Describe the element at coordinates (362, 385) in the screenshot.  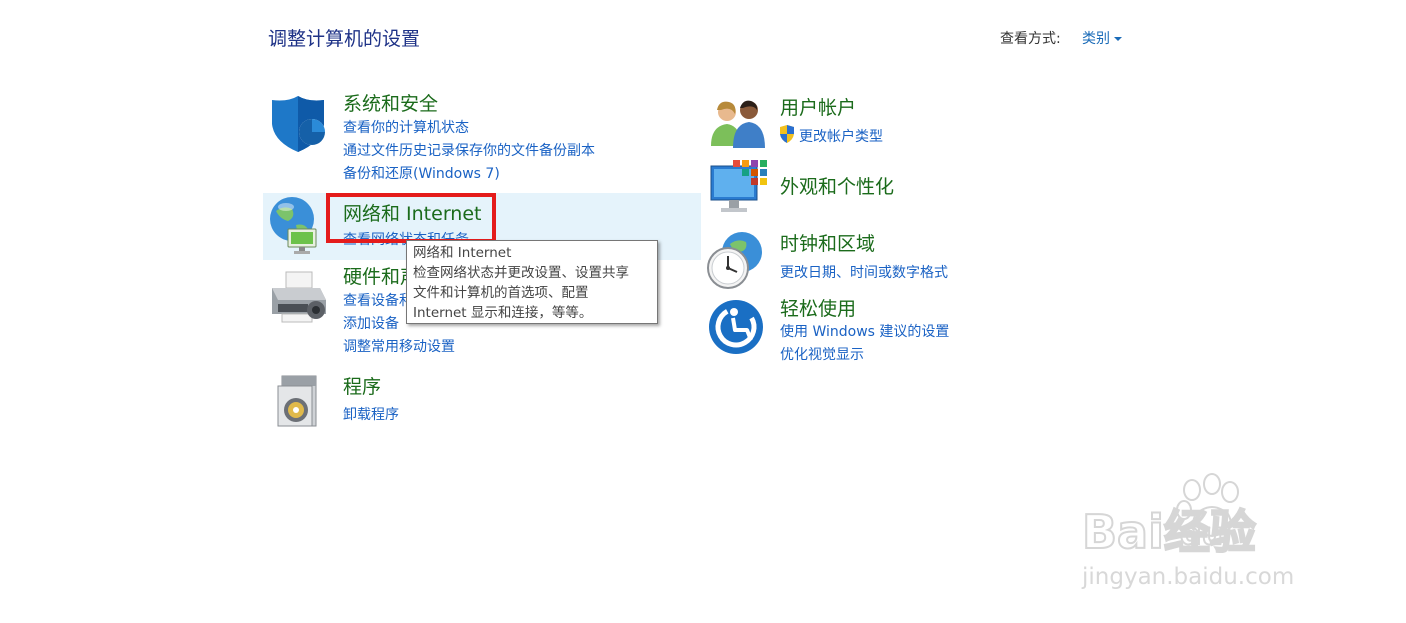
I see `category-programs: 程序` at that location.